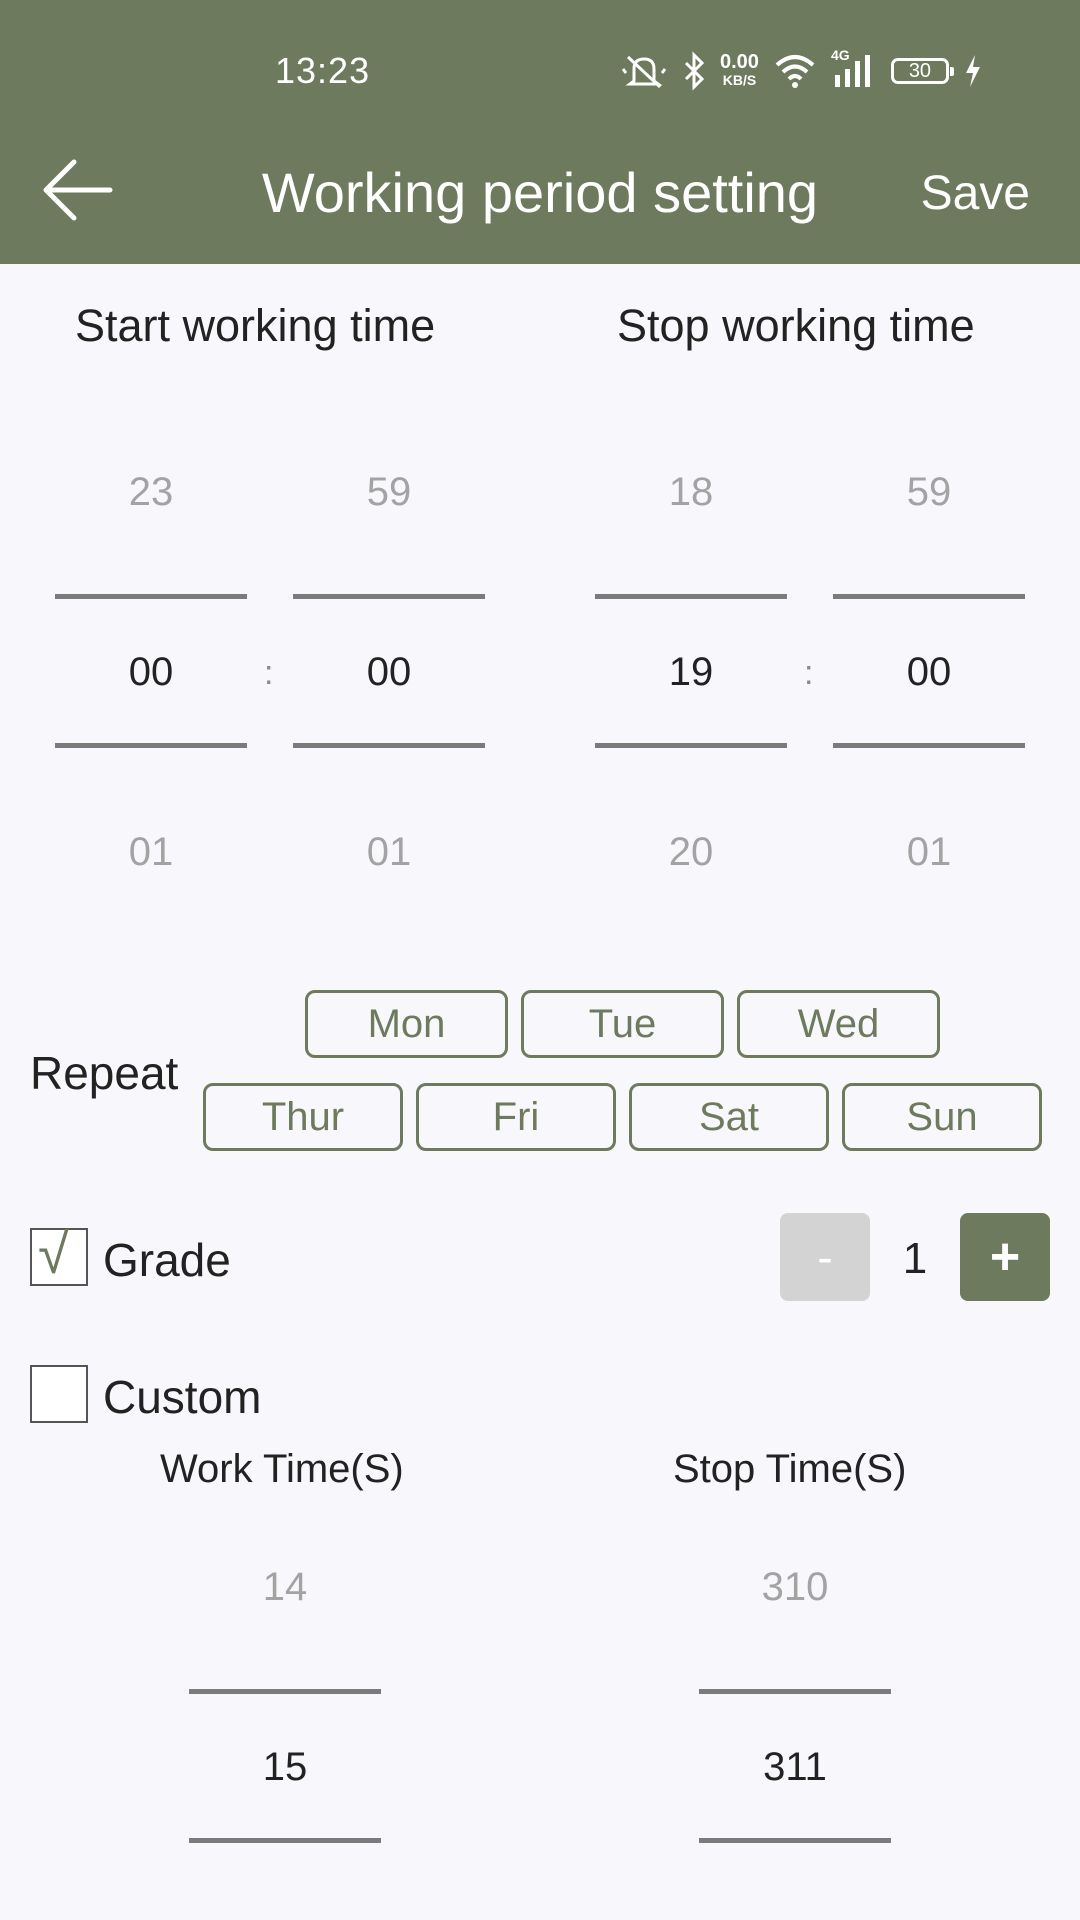 This screenshot has height=1920, width=1080. What do you see at coordinates (540, 192) in the screenshot?
I see `page-title: Working period setting` at bounding box center [540, 192].